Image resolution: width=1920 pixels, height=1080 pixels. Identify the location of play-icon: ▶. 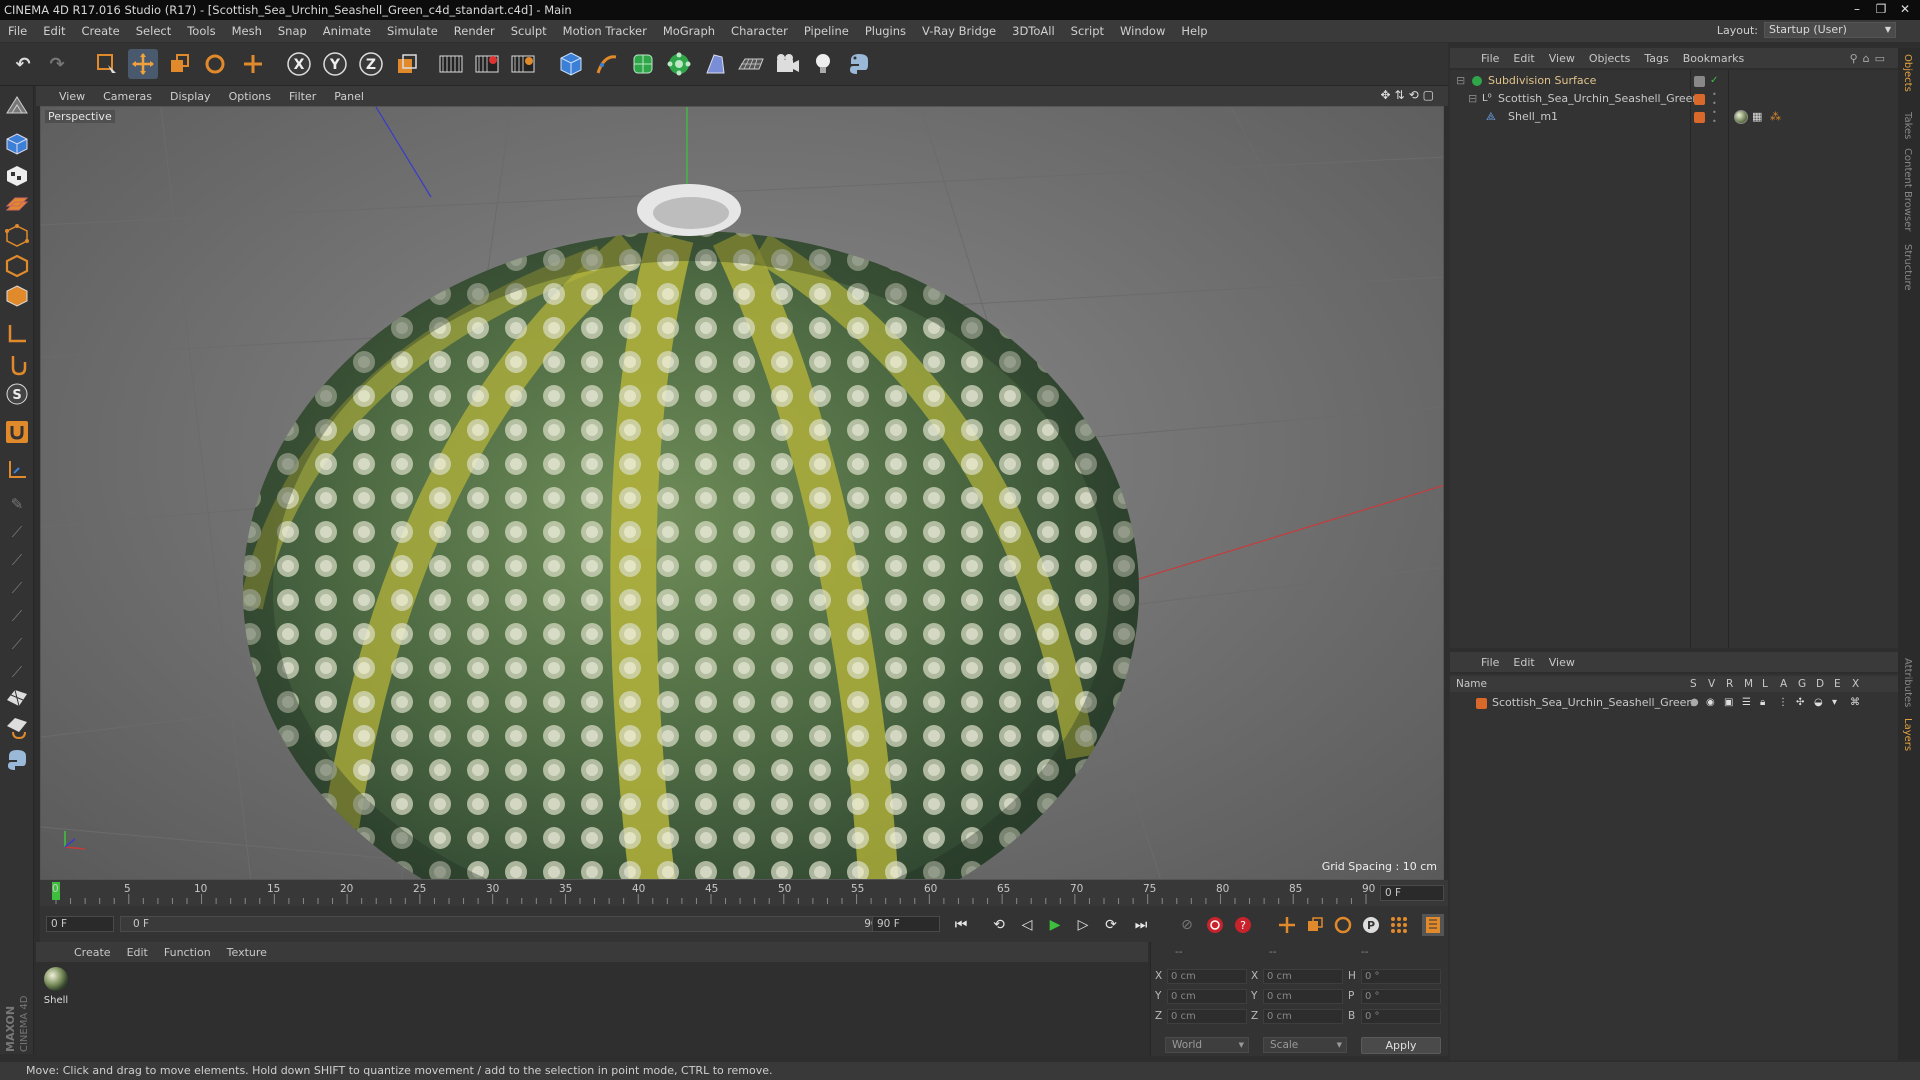
(1055, 925).